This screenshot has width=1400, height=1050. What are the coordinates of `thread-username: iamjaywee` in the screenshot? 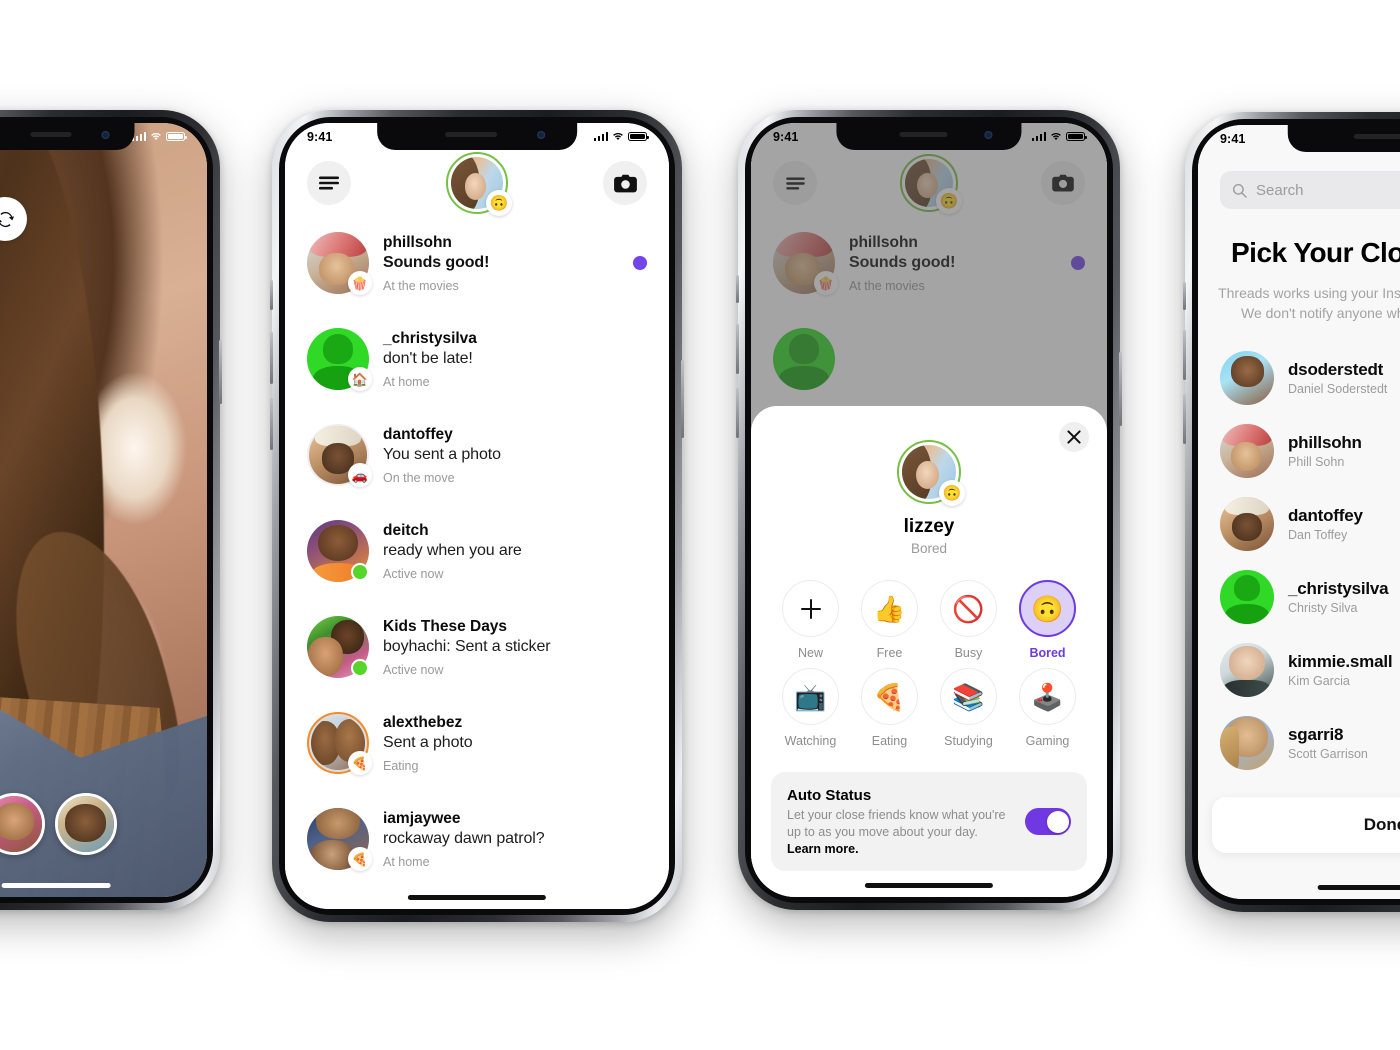 It's located at (422, 819).